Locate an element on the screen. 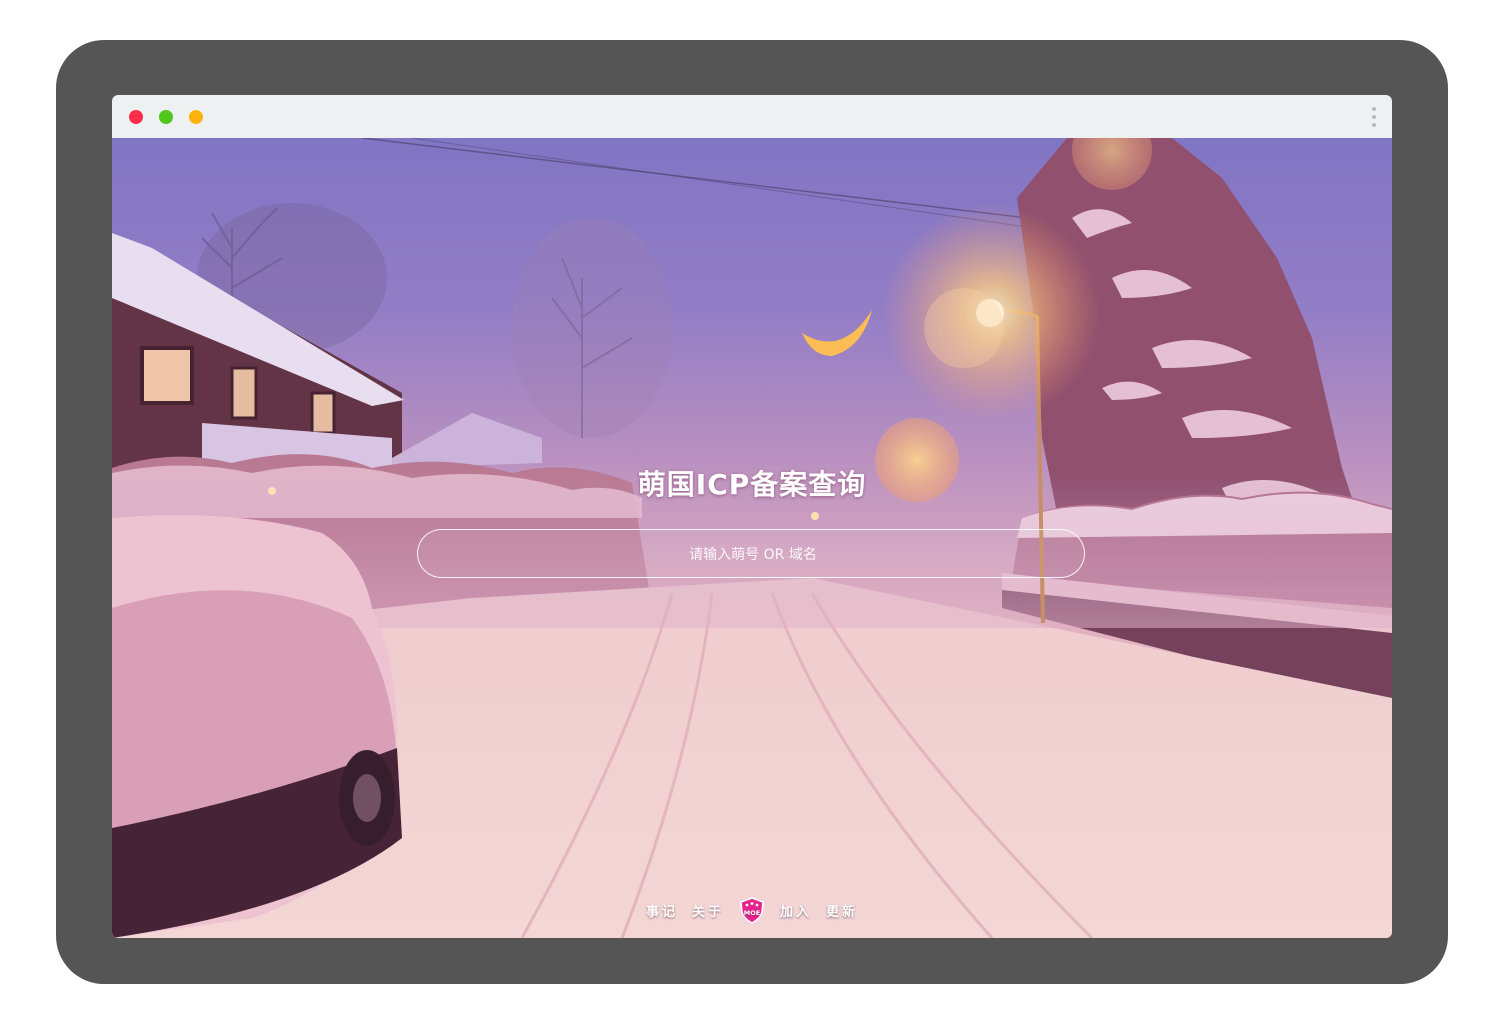 The width and height of the screenshot is (1504, 1018). footer-link-updates: 更新 is located at coordinates (842, 910).